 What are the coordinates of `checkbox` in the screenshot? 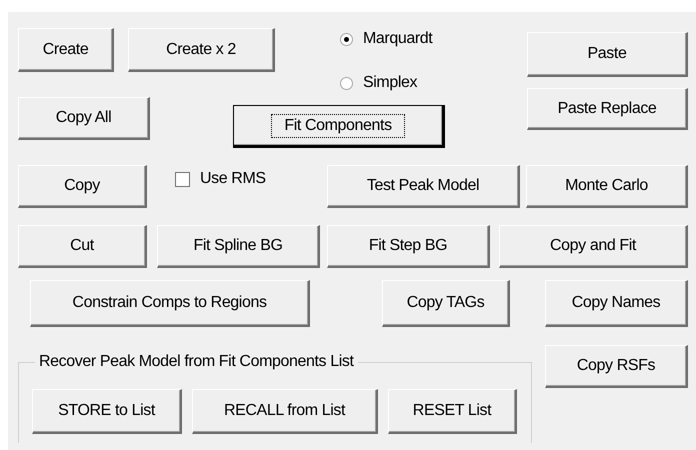 It's located at (182, 179).